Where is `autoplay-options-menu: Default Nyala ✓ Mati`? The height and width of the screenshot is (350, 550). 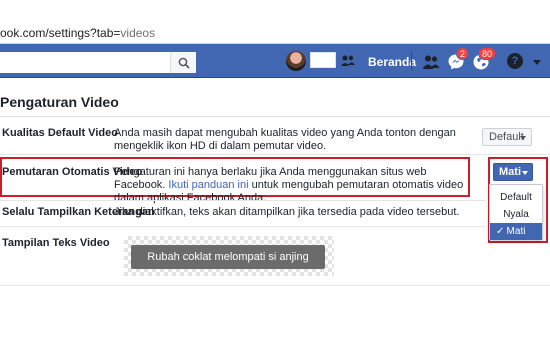
autoplay-options-menu: Default Nyala ✓ Mati is located at coordinates (516, 212).